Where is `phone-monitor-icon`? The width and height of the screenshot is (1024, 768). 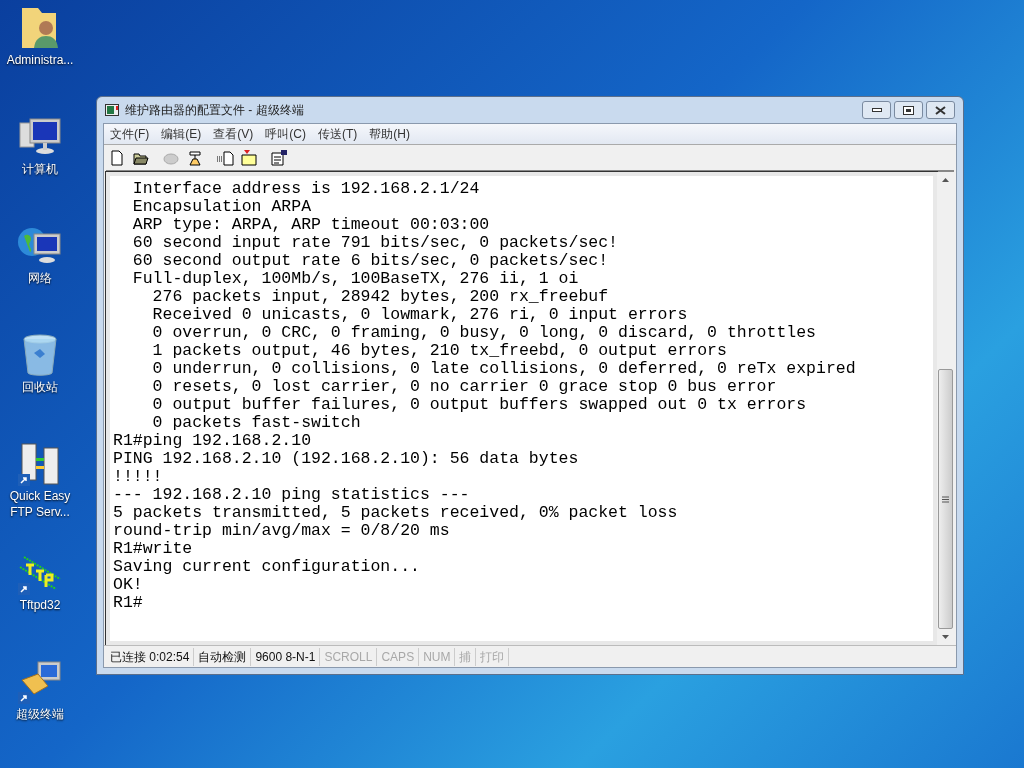 phone-monitor-icon is located at coordinates (40, 682).